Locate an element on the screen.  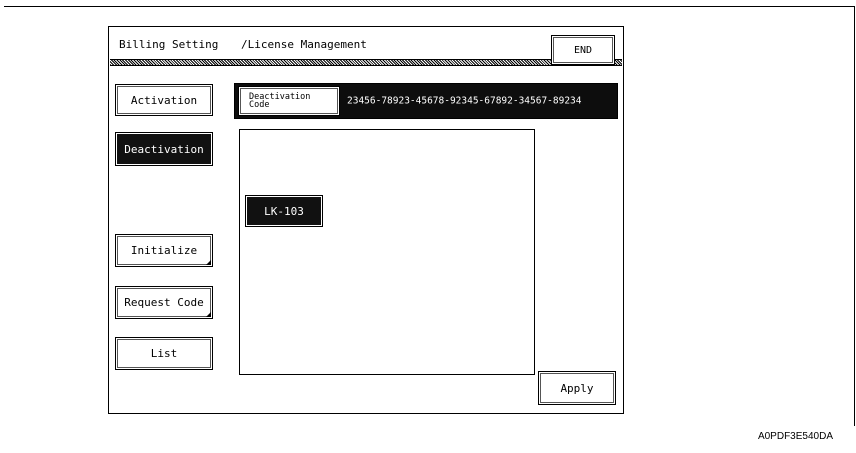
sidebar-item-label: Activation is located at coordinates (164, 100).